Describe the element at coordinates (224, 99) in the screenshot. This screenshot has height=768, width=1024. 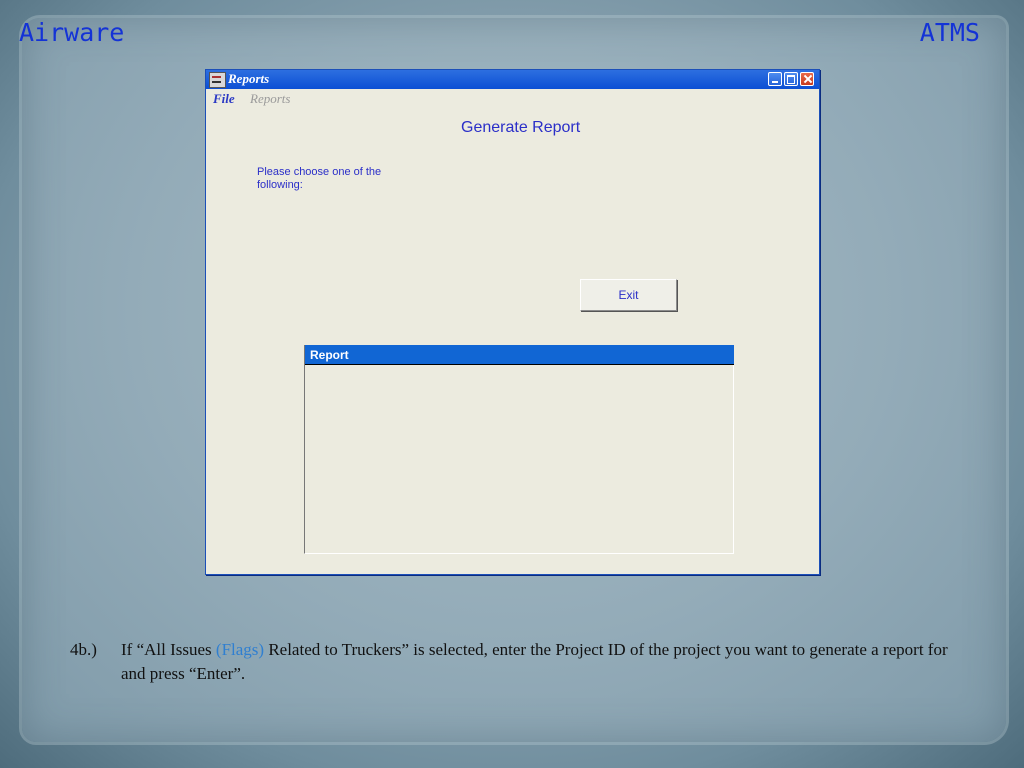
I see `menu-file: File` at that location.